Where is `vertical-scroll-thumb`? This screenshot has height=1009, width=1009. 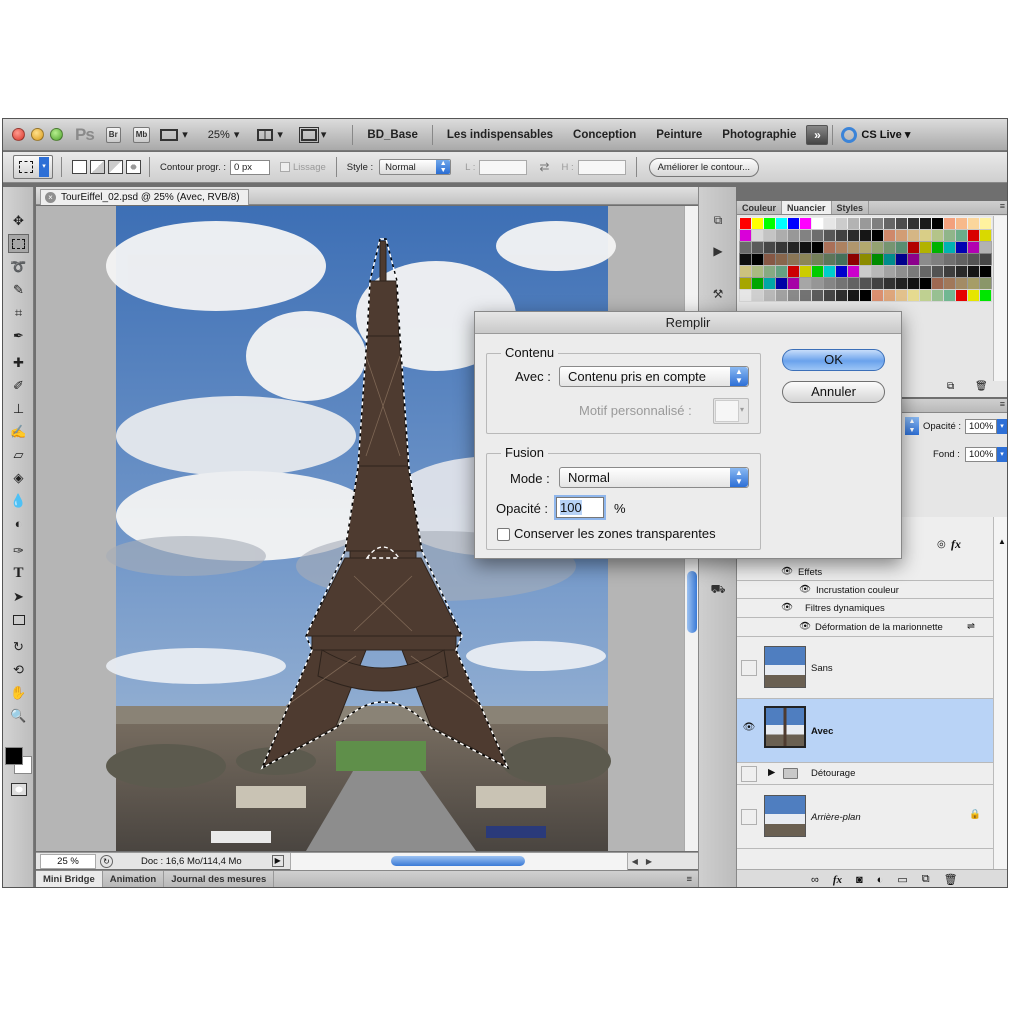
vertical-scroll-thumb is located at coordinates (692, 602).